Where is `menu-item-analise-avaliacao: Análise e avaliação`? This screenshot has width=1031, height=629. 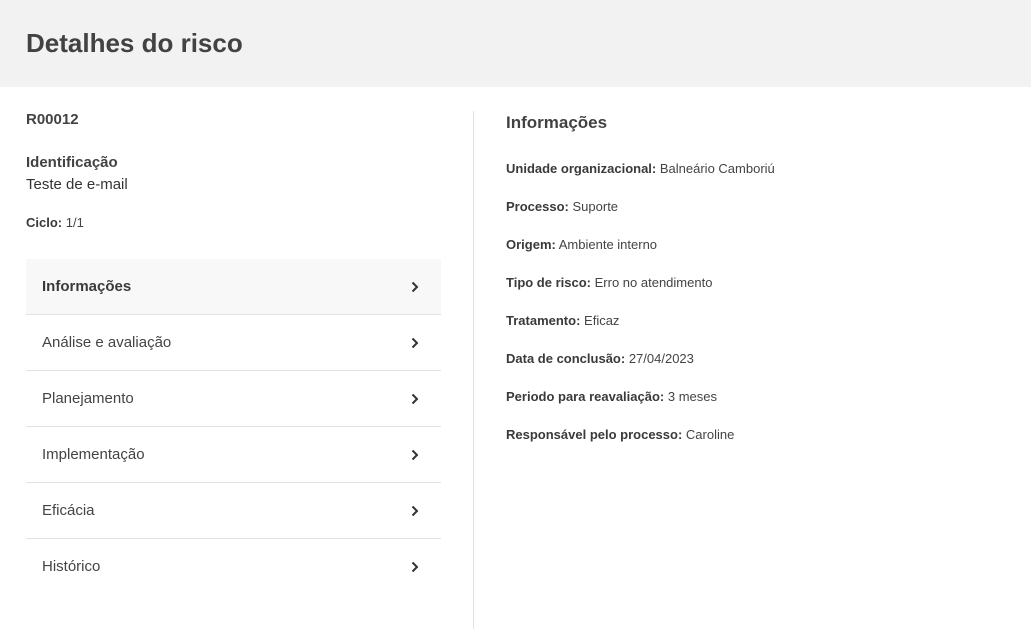
menu-item-analise-avaliacao: Análise e avaliação is located at coordinates (233, 343).